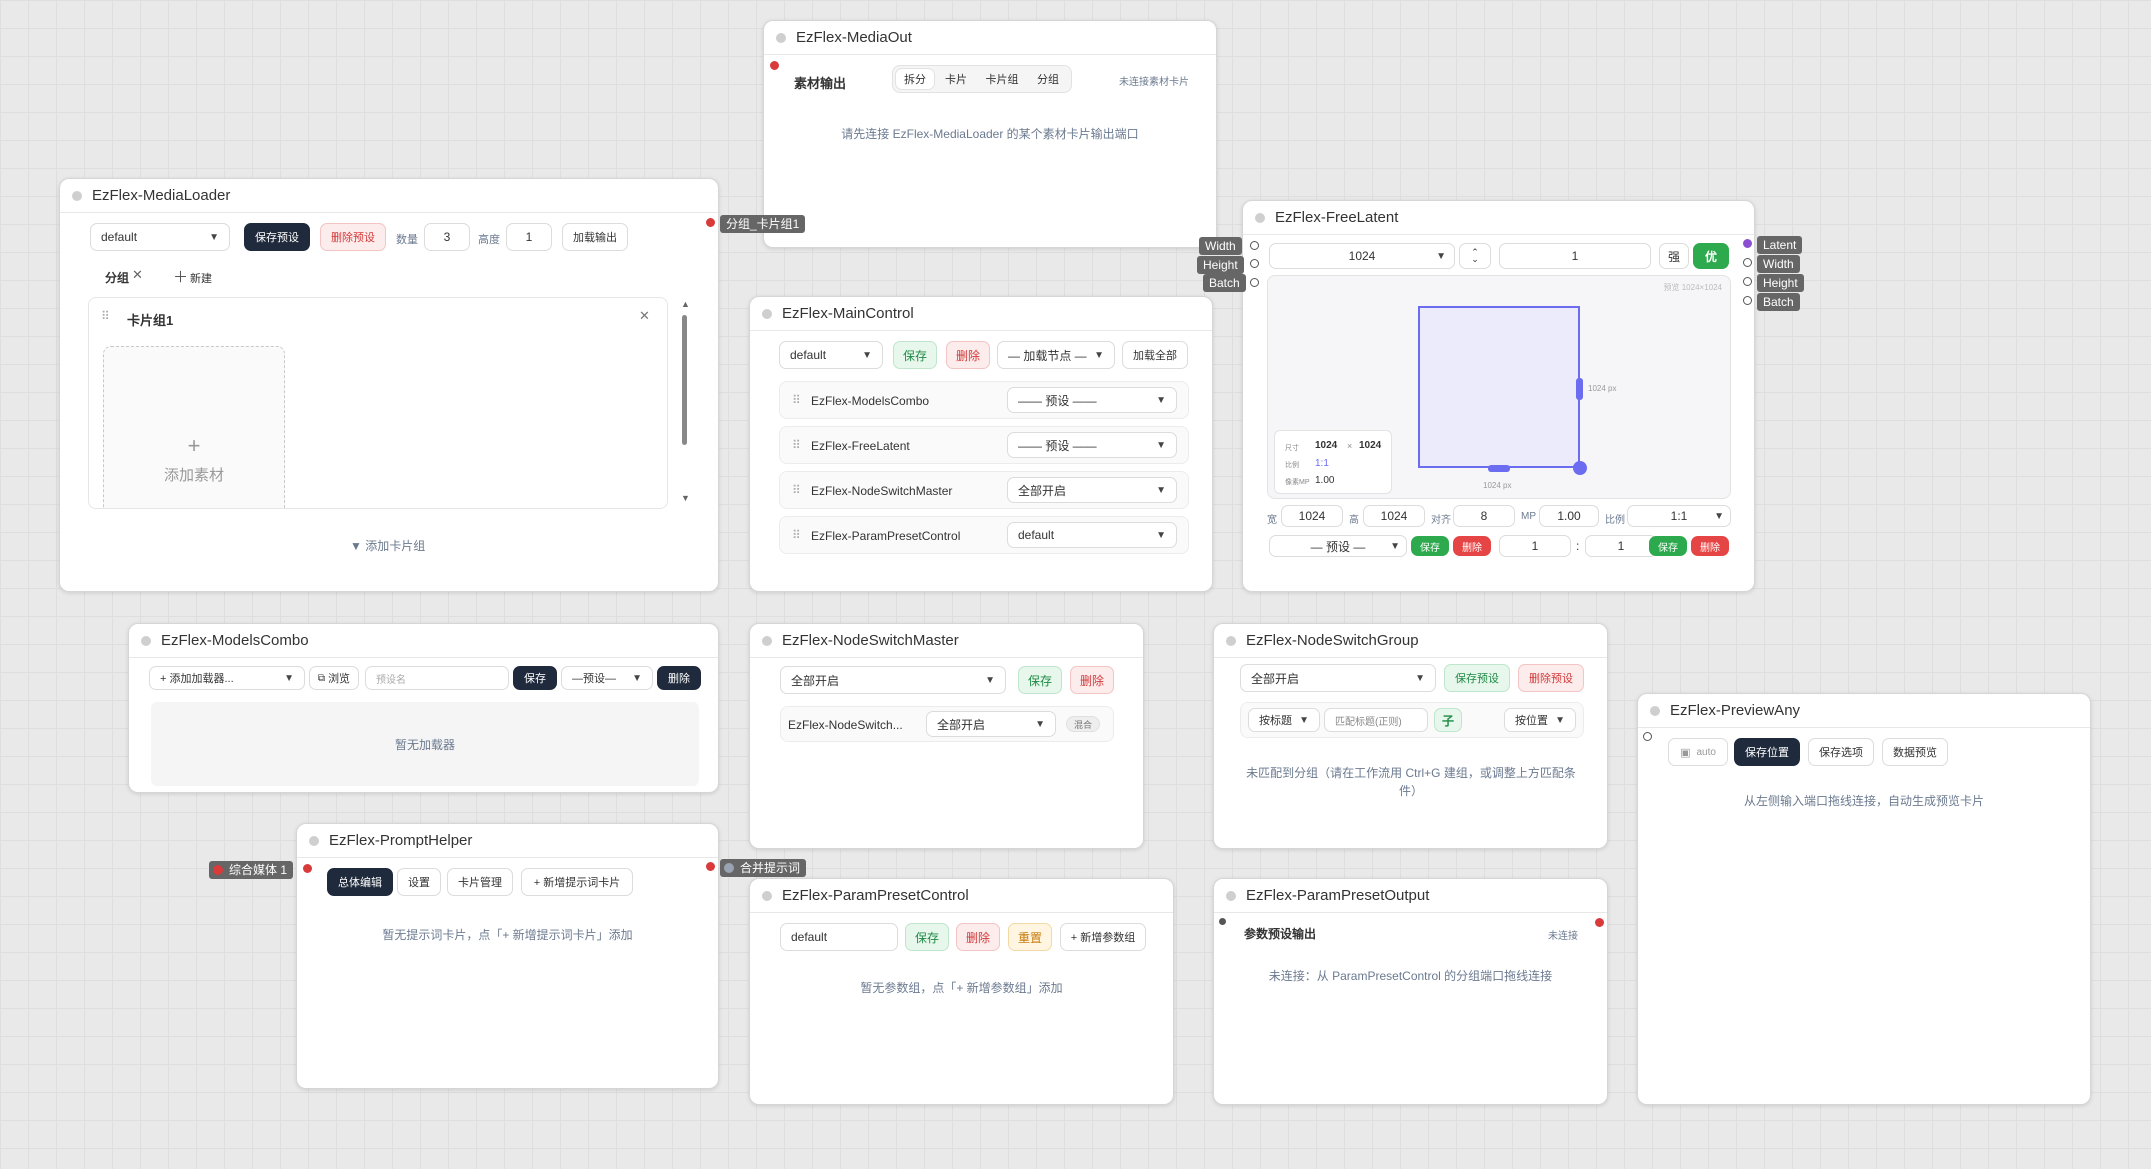 This screenshot has height=1169, width=2151. What do you see at coordinates (117, 277) in the screenshot?
I see `group-tab: 分组` at bounding box center [117, 277].